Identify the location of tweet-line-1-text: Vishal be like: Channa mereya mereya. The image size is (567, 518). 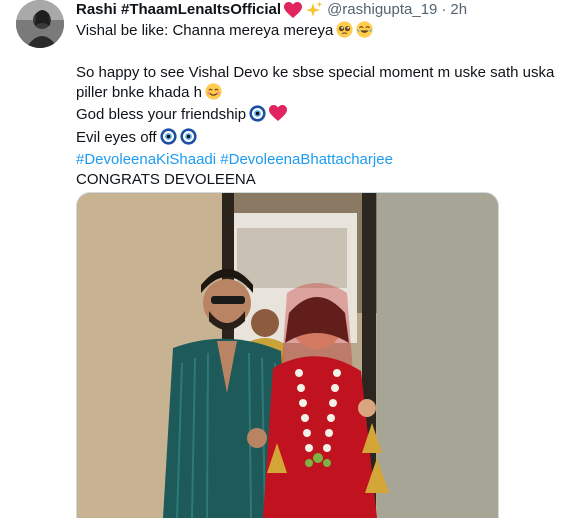
(205, 30).